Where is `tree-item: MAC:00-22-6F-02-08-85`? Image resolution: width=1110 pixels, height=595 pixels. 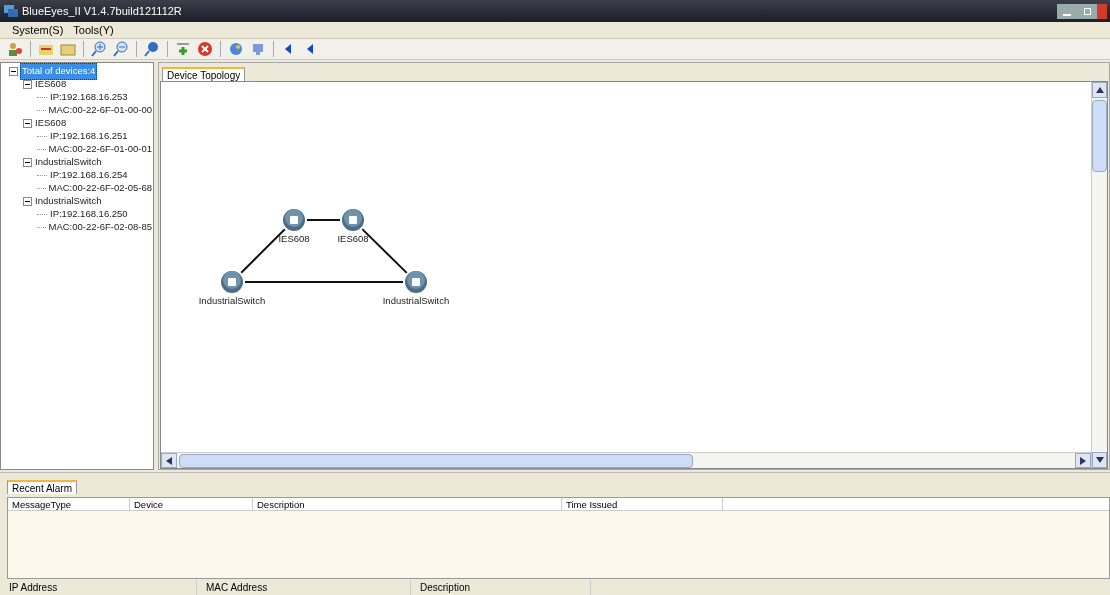
tree-item: MAC:00-22-6F-02-08-85 is located at coordinates (100, 227).